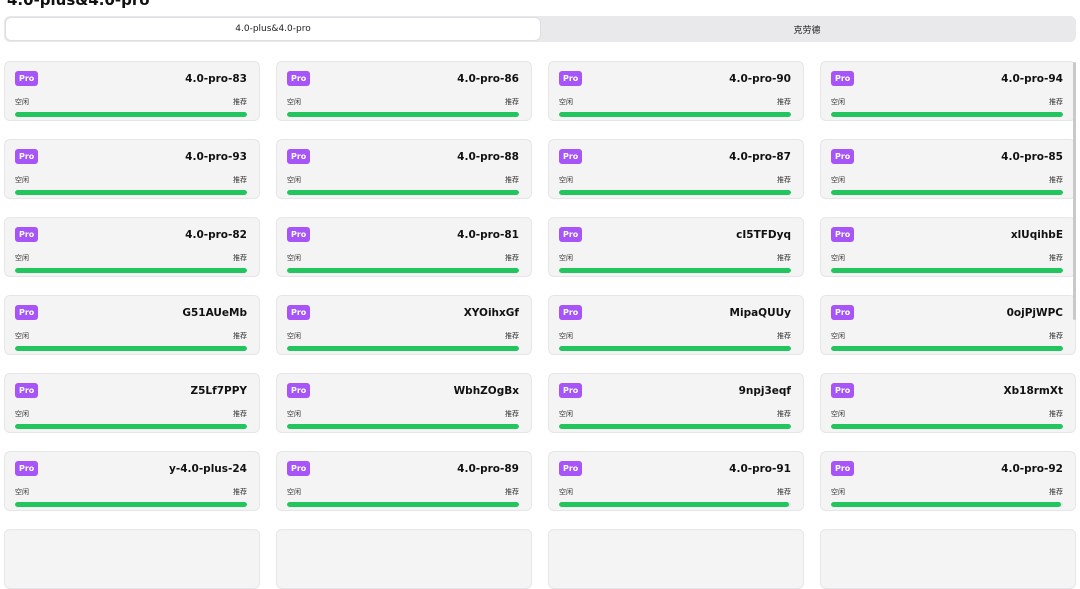 Image resolution: width=1080 pixels, height=589 pixels. What do you see at coordinates (132, 169) in the screenshot?
I see `account-card: Pro 4.0-pro-93 空闲 推荐` at bounding box center [132, 169].